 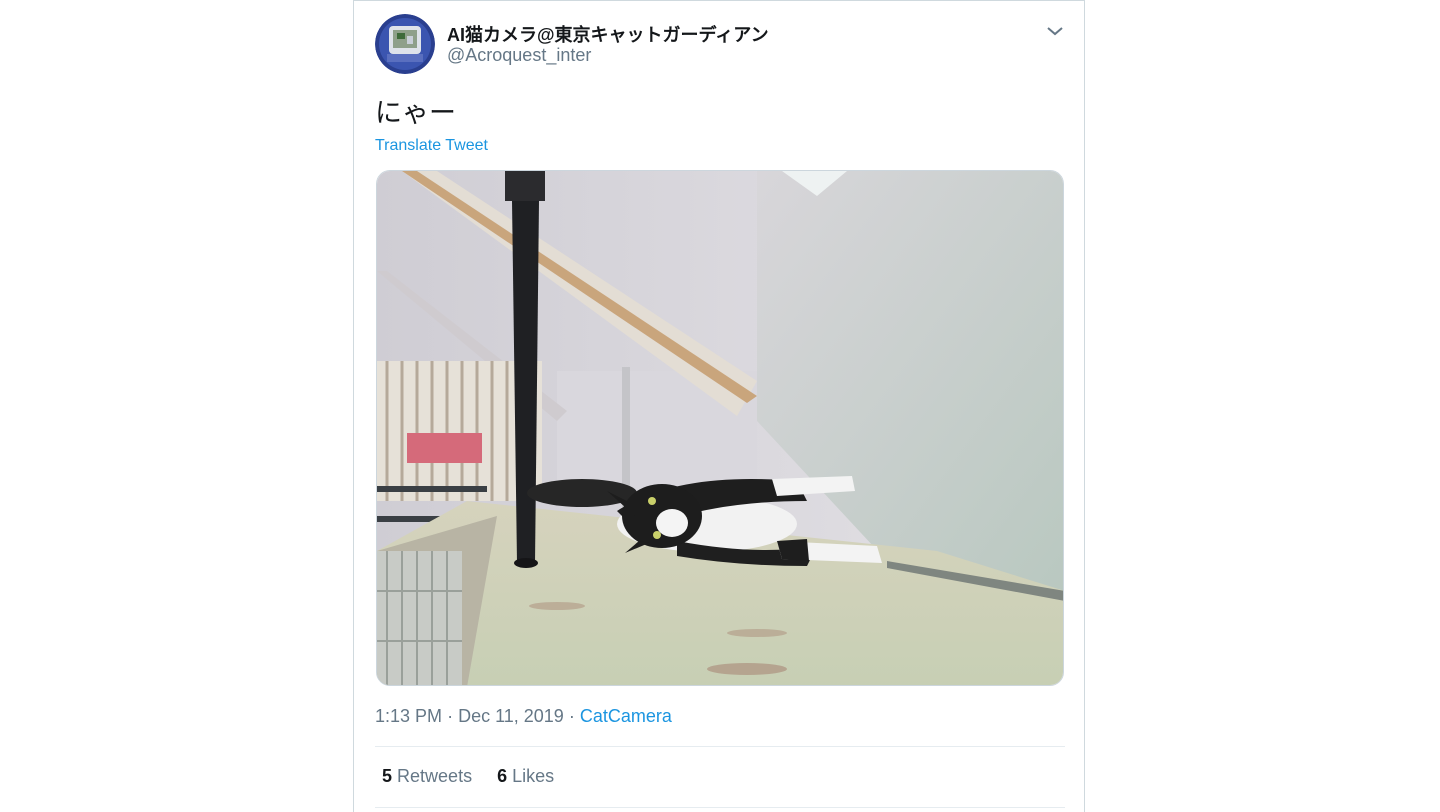 What do you see at coordinates (387, 776) in the screenshot?
I see `retweets-count: 5` at bounding box center [387, 776].